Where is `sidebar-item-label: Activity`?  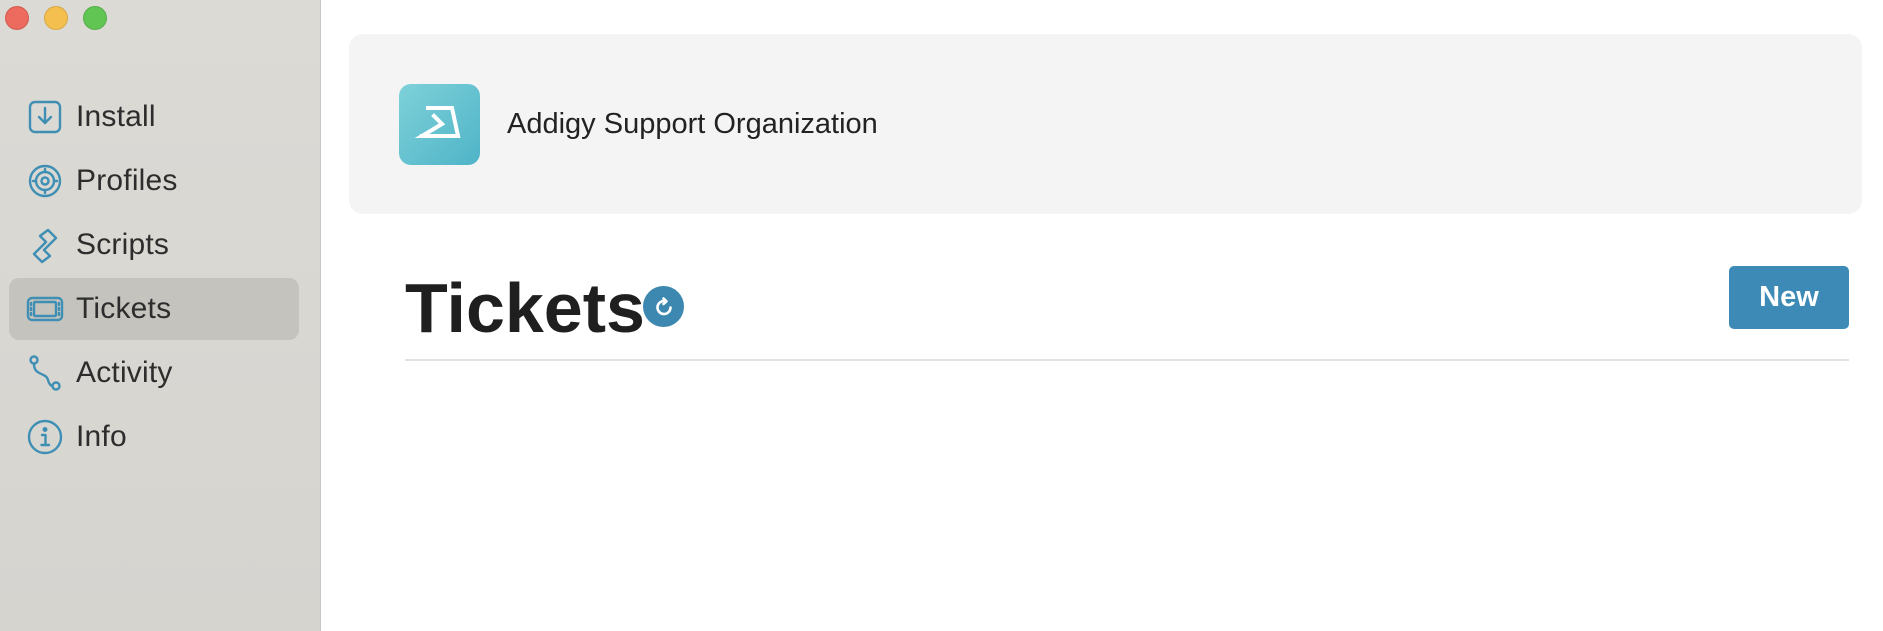 sidebar-item-label: Activity is located at coordinates (124, 372).